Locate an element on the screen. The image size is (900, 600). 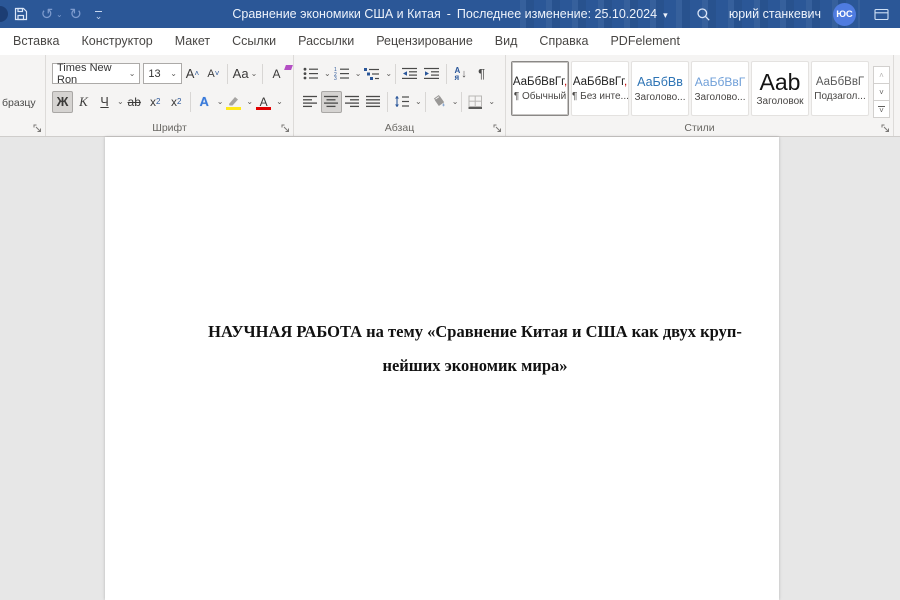
font-group-label: Шрифт is located at coordinates (169, 128).